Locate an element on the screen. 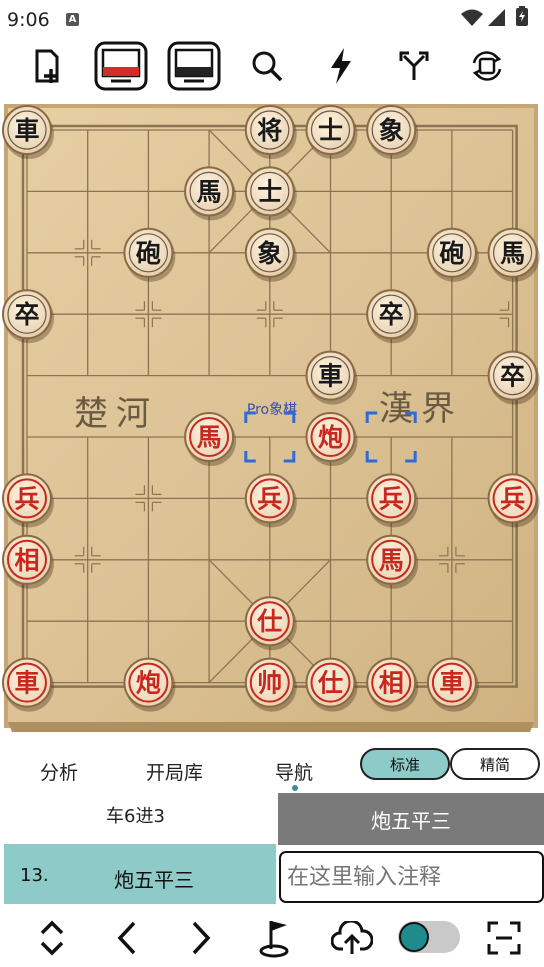 The width and height of the screenshot is (544, 967). chevron-right-icon is located at coordinates (201, 938).